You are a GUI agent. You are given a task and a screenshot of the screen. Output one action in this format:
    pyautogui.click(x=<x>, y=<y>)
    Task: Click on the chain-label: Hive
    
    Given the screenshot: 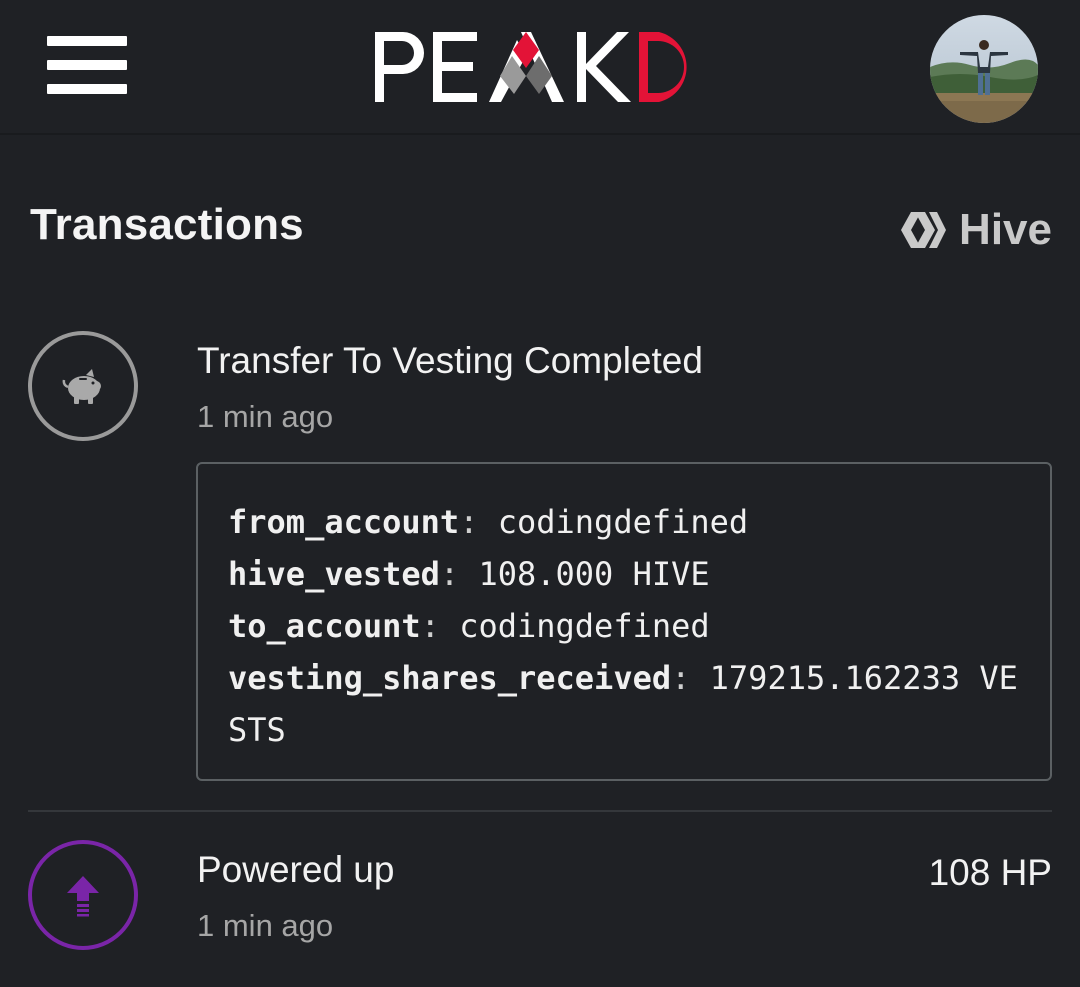 What is the action you would take?
    pyautogui.click(x=1005, y=229)
    